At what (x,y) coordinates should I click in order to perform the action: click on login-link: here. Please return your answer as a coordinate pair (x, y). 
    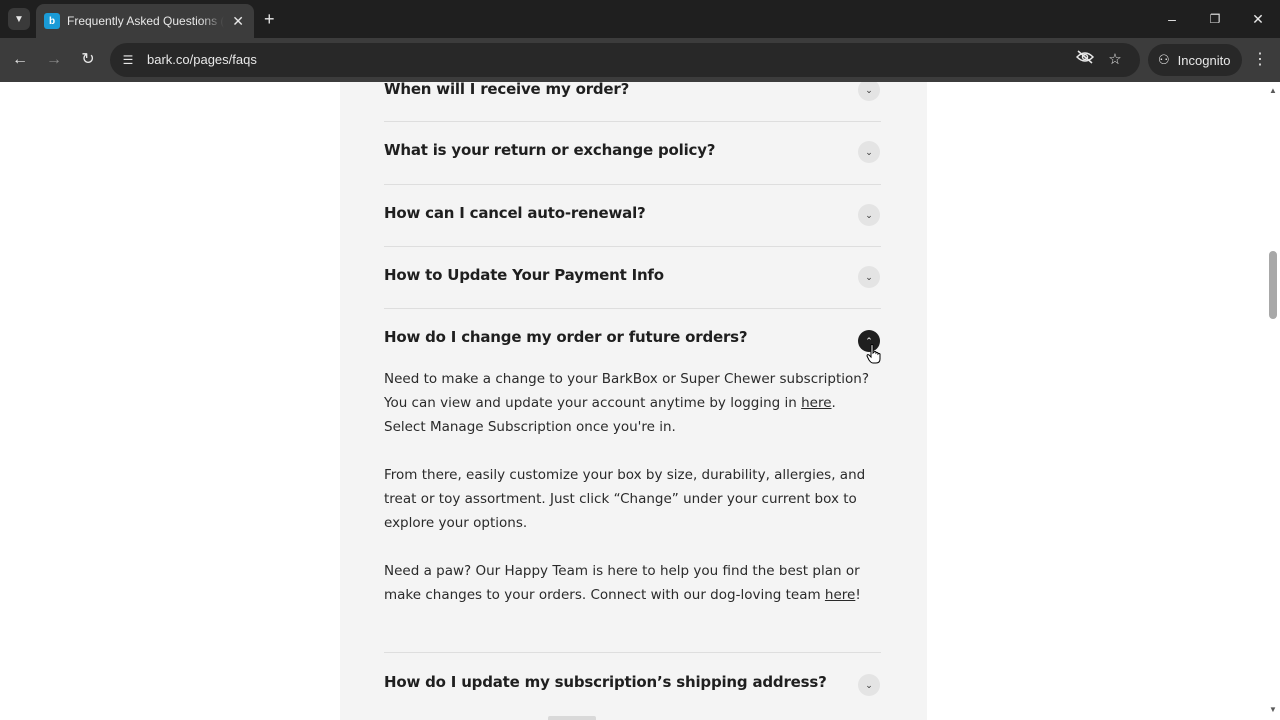
    Looking at the image, I should click on (816, 403).